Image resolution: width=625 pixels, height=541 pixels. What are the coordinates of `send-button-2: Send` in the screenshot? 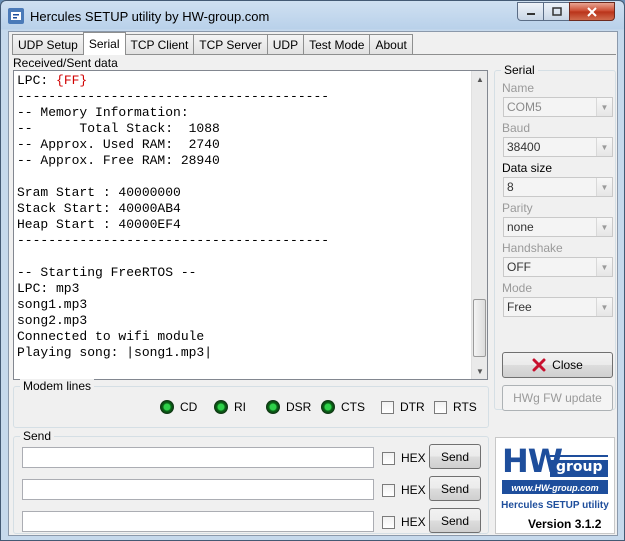 It's located at (455, 488).